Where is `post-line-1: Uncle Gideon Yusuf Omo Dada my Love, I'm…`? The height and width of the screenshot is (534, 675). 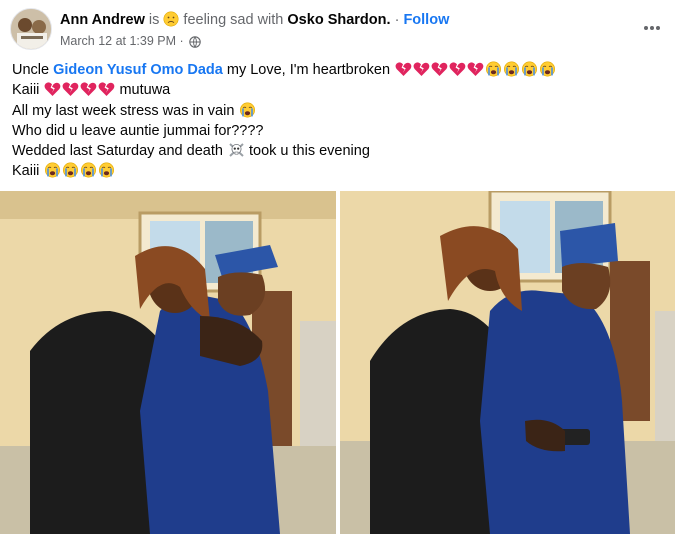 post-line-1: Uncle Gideon Yusuf Omo Dada my Love, I'm… is located at coordinates (337, 70).